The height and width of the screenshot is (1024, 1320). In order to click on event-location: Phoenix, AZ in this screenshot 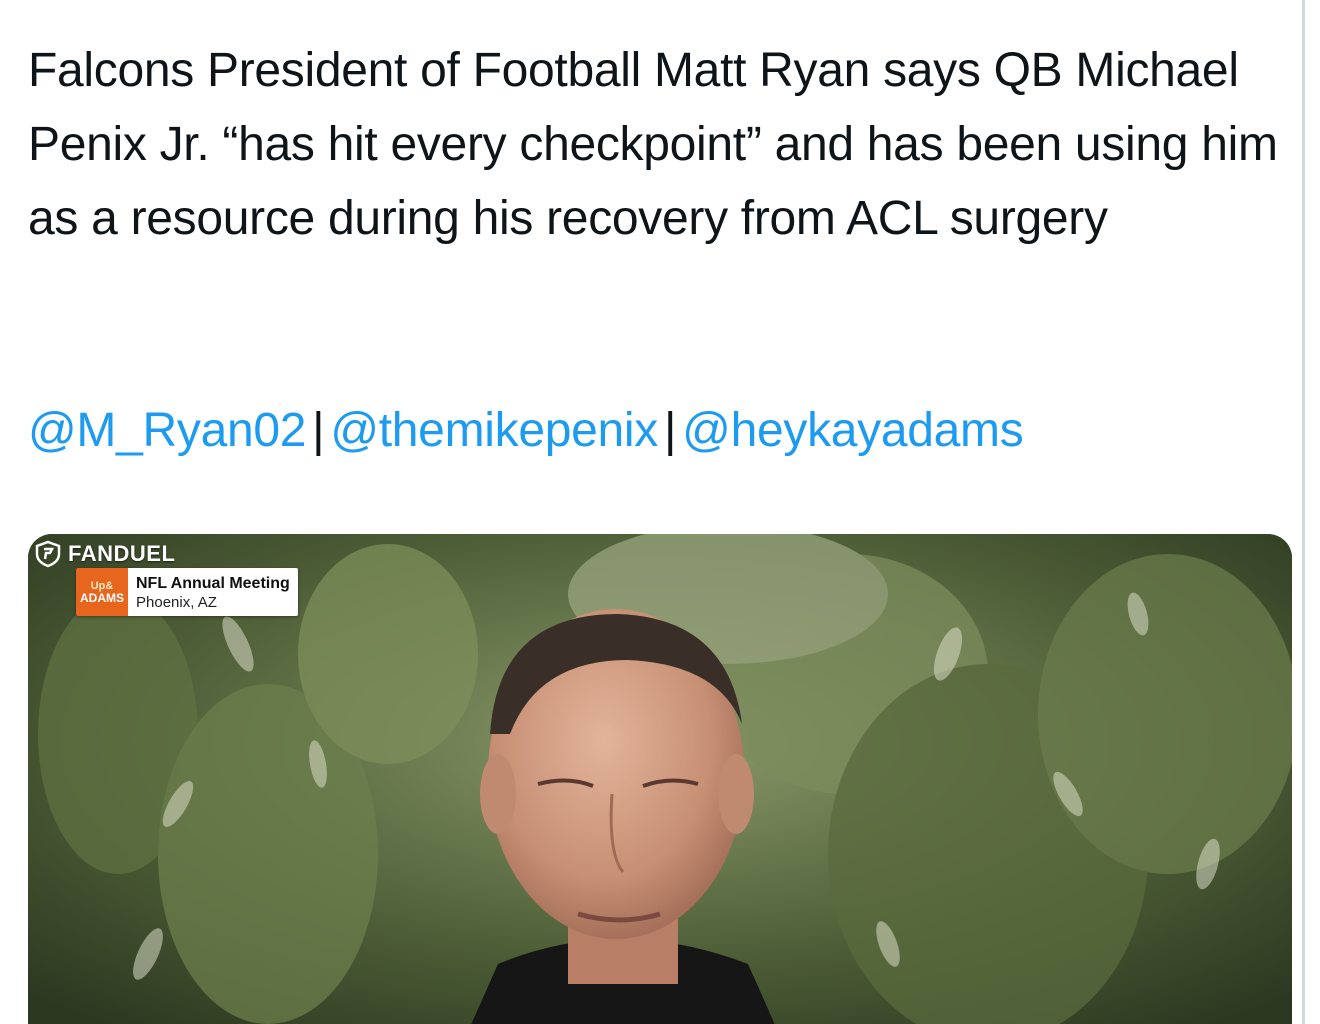, I will do `click(176, 602)`.